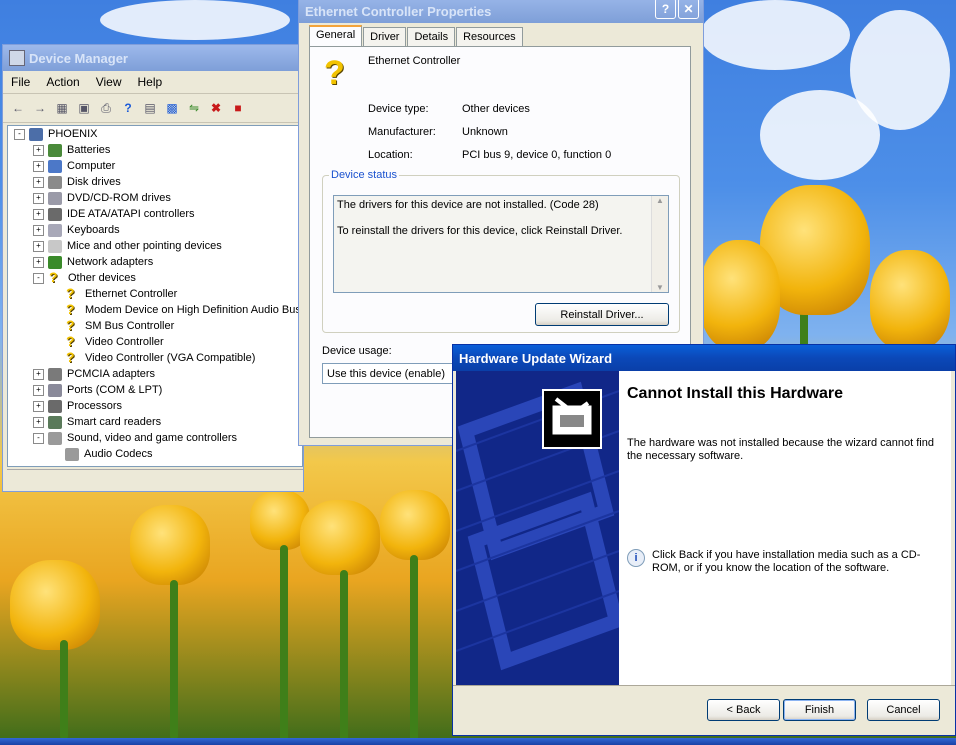 The width and height of the screenshot is (956, 745). What do you see at coordinates (336, 35) in the screenshot?
I see `tab-general: General` at bounding box center [336, 35].